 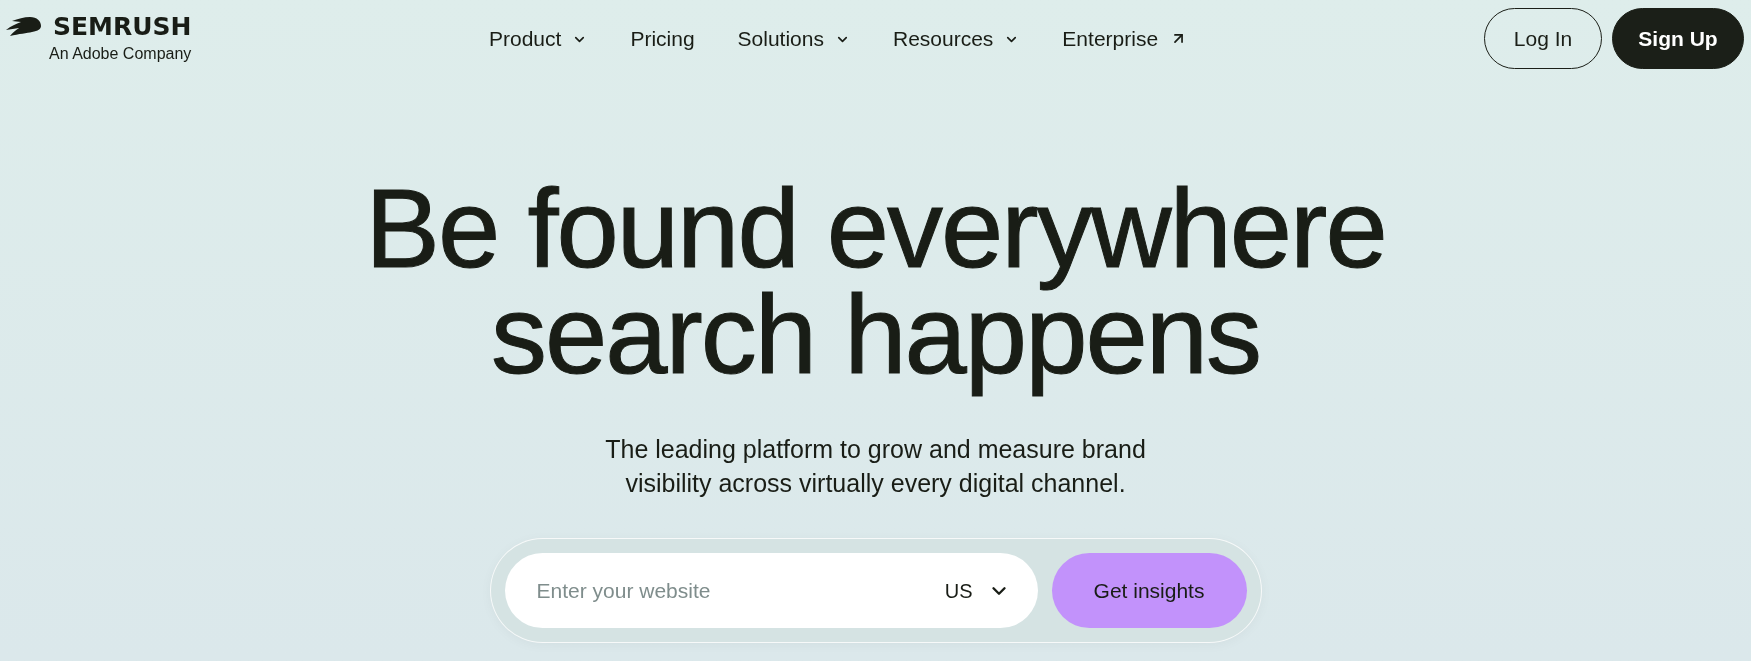 I want to click on website-input-field: Enter your website US, so click(x=771, y=590).